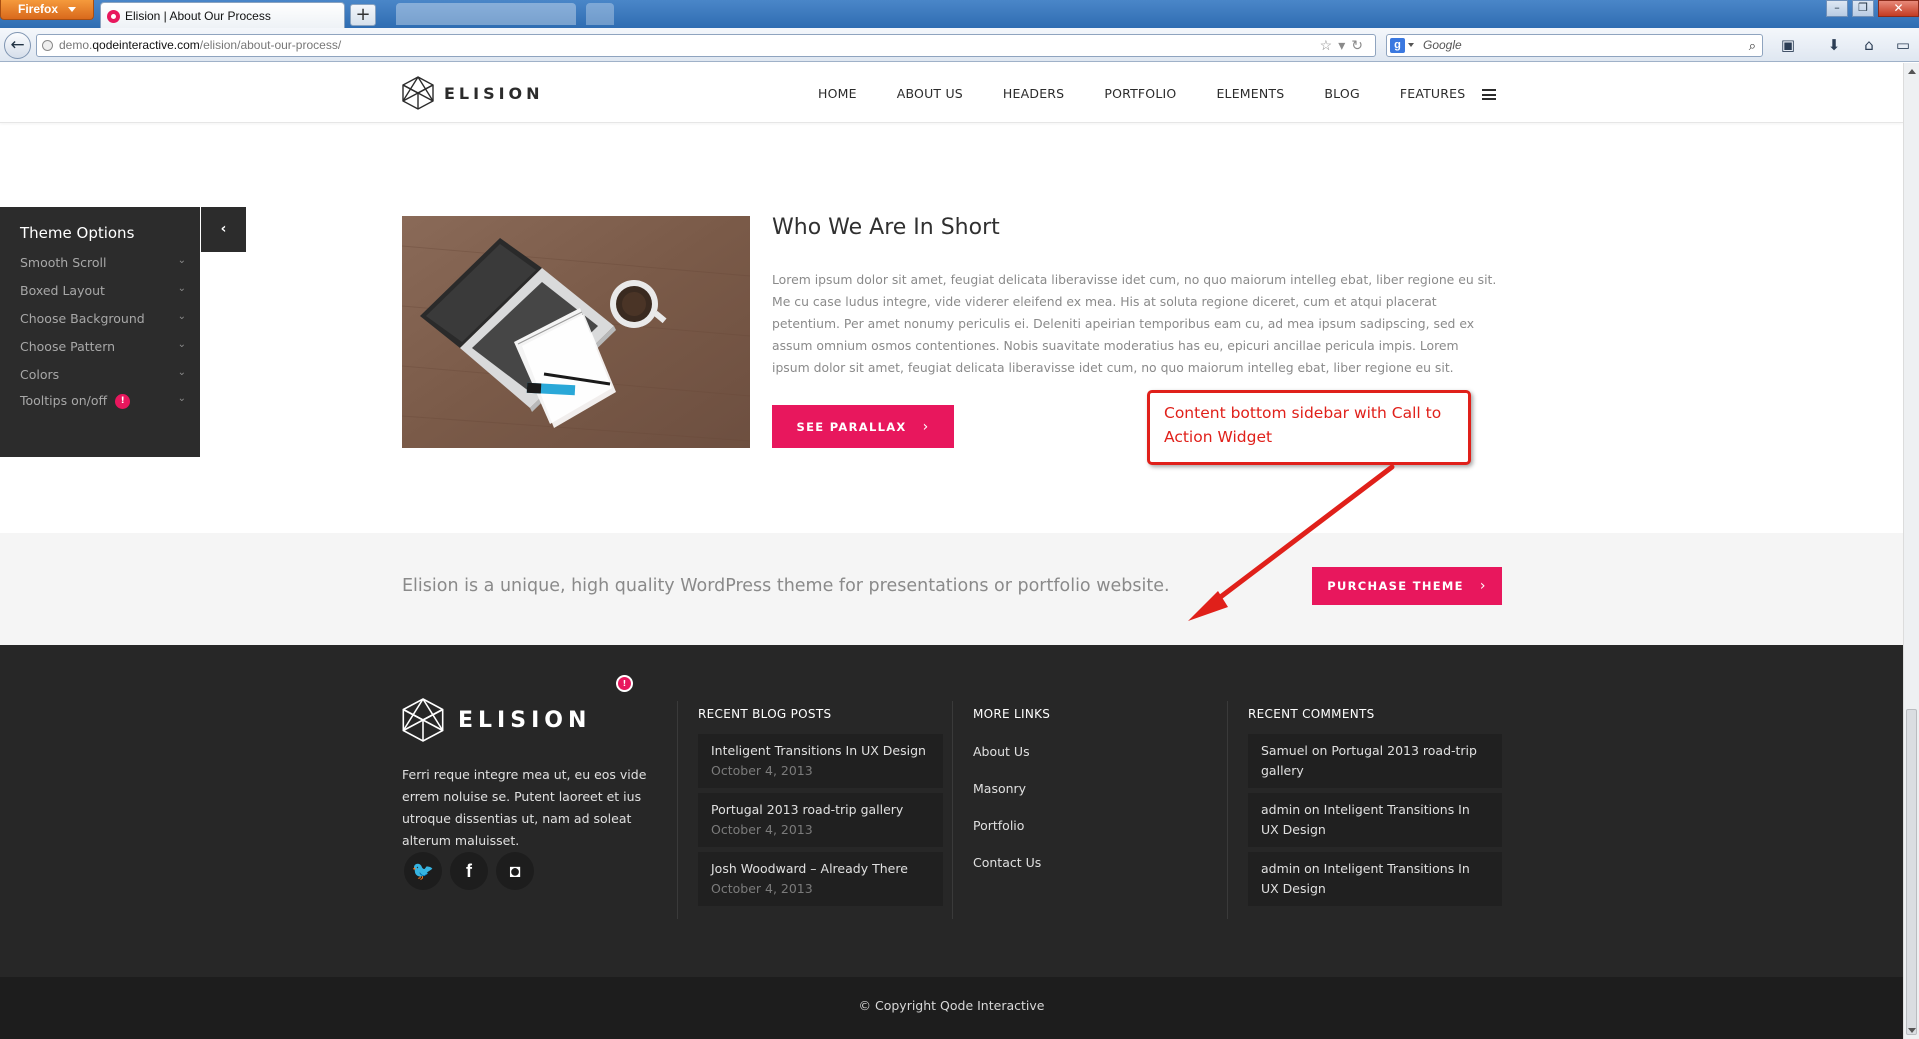 This screenshot has height=1039, width=1919. Describe the element at coordinates (820, 869) in the screenshot. I see `post-title: Josh Woodward – Already There` at that location.